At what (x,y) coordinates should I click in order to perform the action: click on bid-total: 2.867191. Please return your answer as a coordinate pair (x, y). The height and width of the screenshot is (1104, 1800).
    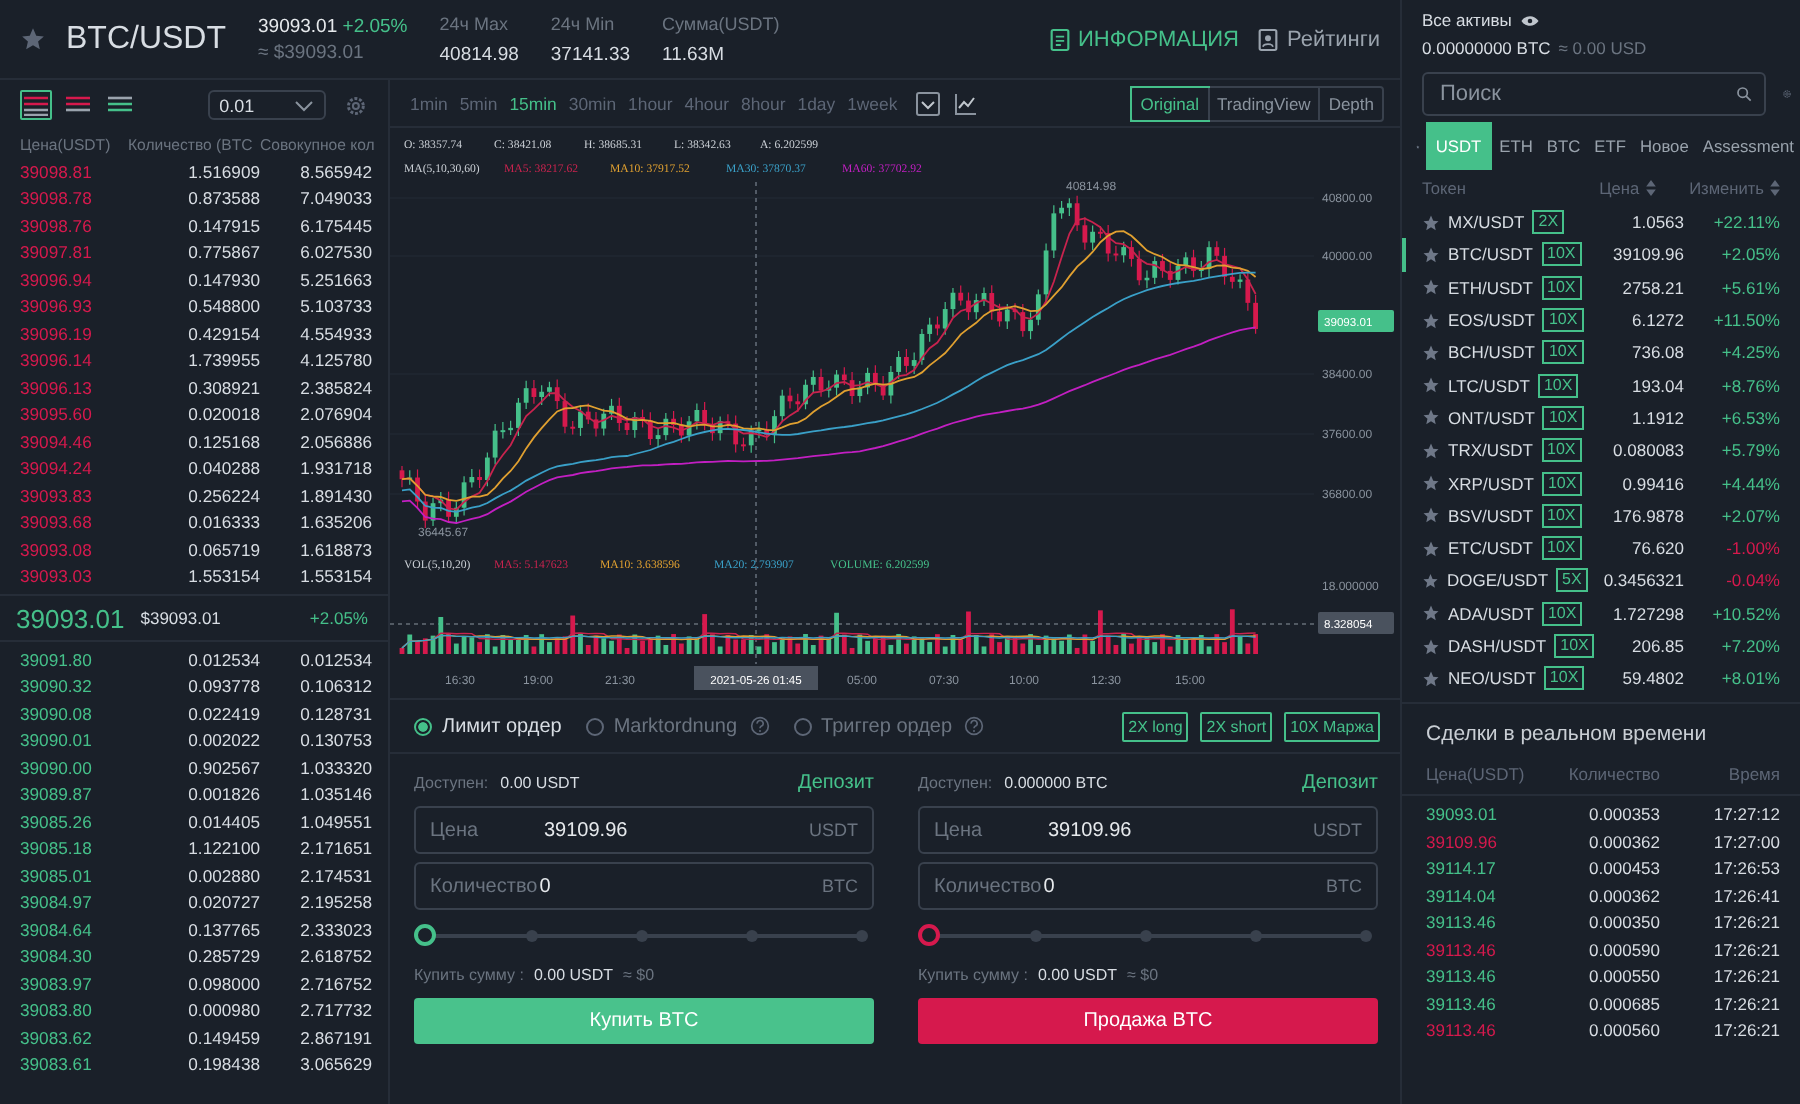
    Looking at the image, I should click on (335, 1037).